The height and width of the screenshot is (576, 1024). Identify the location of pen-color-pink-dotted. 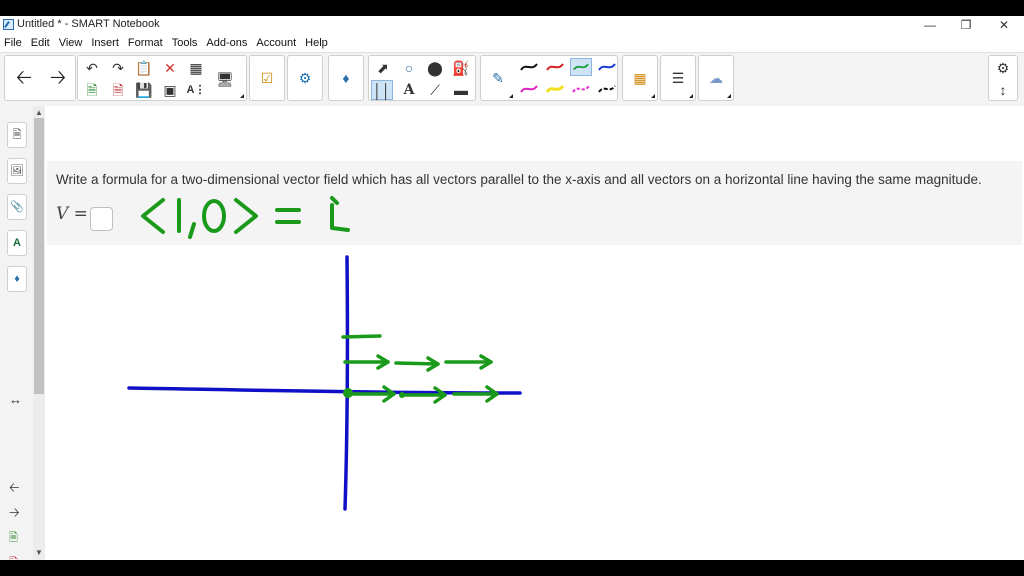
(581, 89).